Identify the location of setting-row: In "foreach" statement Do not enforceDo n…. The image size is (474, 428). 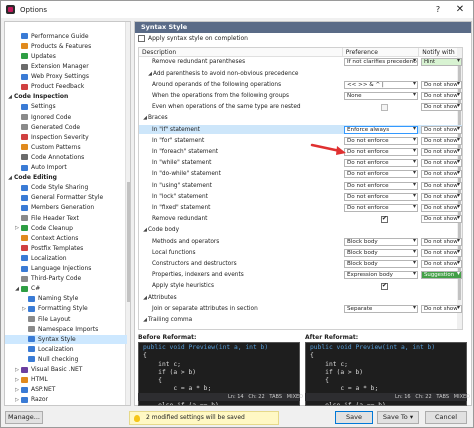
(300, 152).